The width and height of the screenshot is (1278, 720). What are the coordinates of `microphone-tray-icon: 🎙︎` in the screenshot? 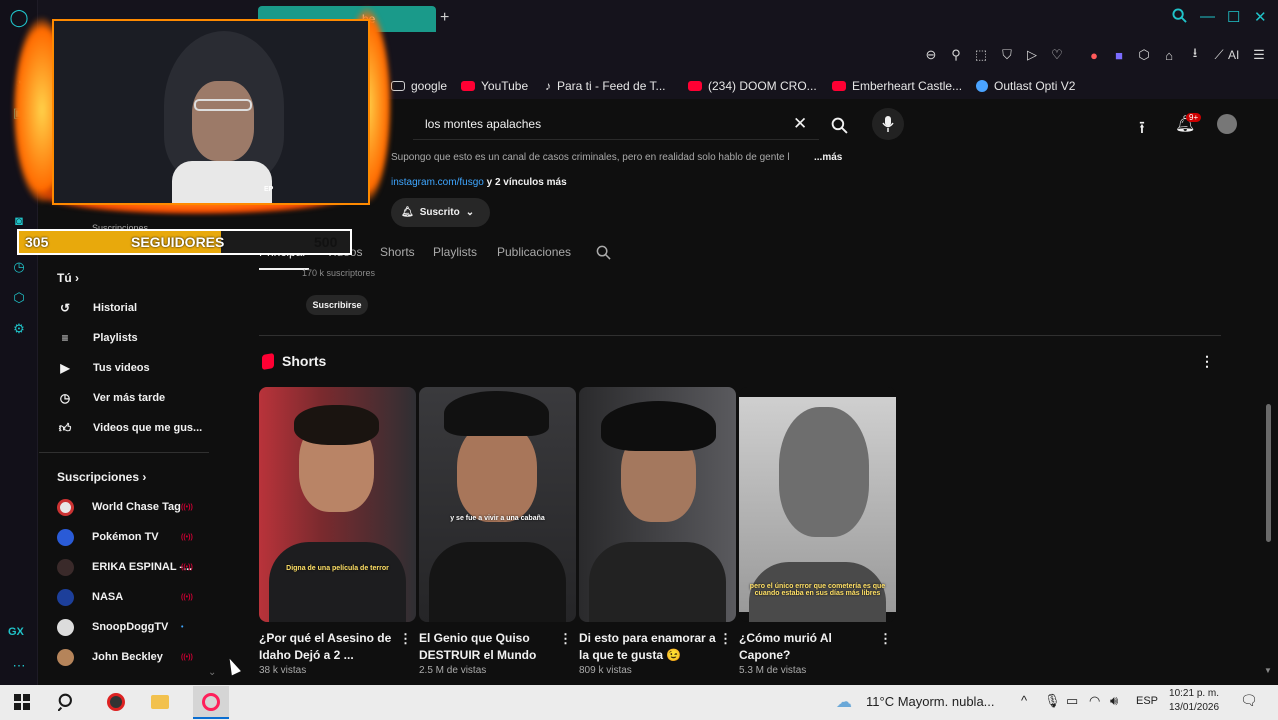 It's located at (1052, 701).